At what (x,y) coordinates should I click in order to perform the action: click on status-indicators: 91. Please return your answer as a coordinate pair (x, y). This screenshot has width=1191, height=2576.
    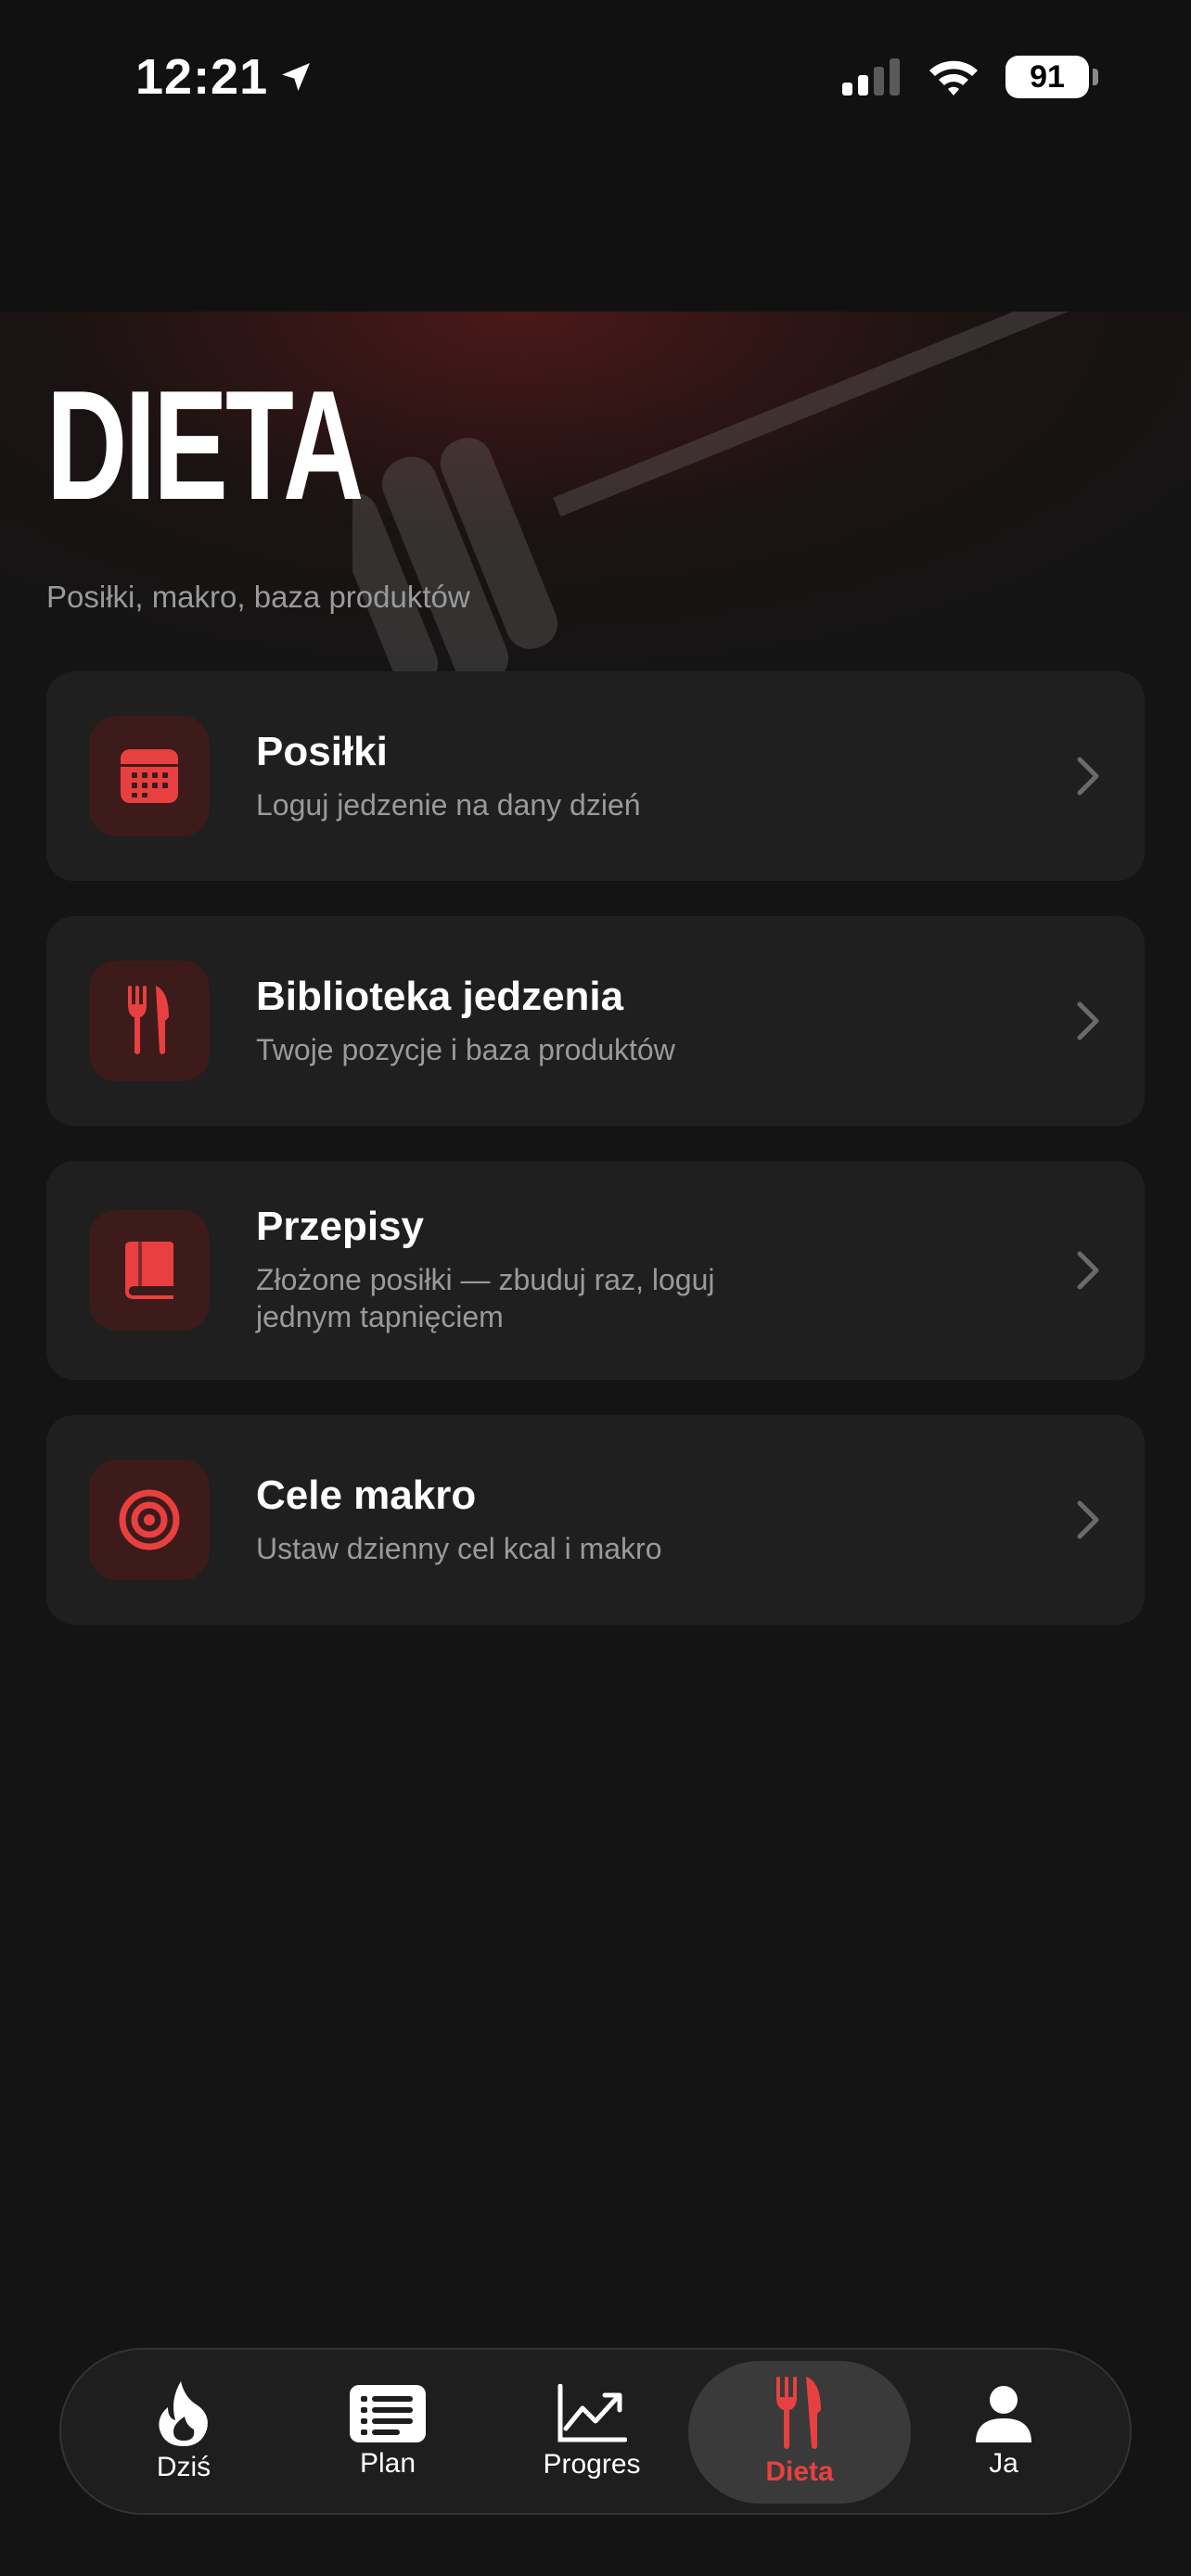
    Looking at the image, I should click on (970, 77).